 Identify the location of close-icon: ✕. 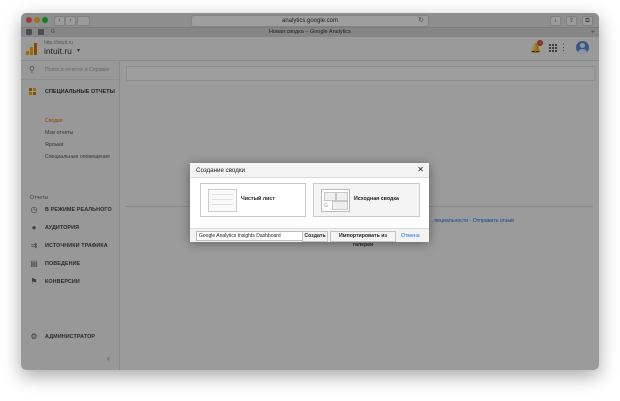
(420, 170).